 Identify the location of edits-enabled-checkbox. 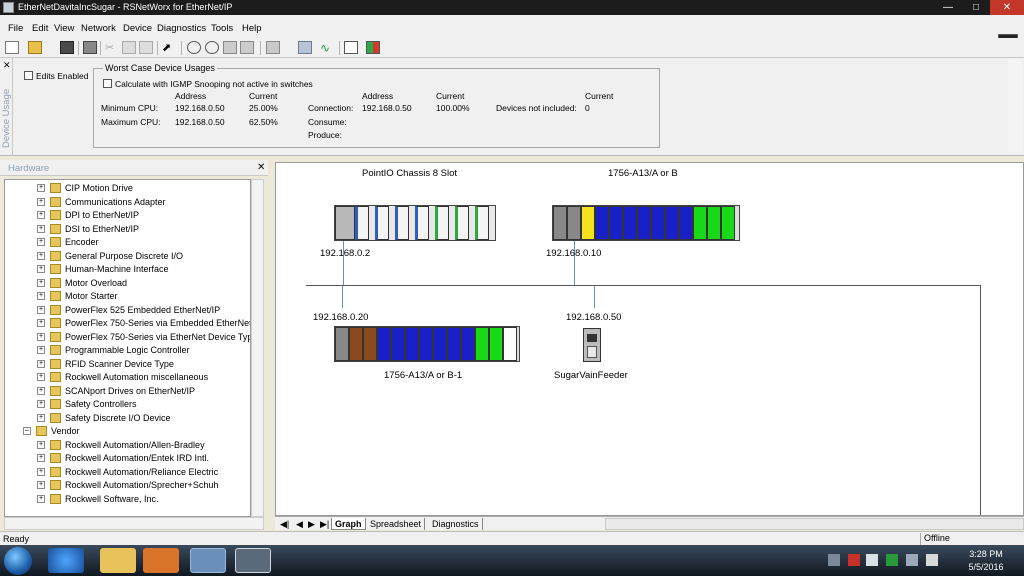
(28, 75).